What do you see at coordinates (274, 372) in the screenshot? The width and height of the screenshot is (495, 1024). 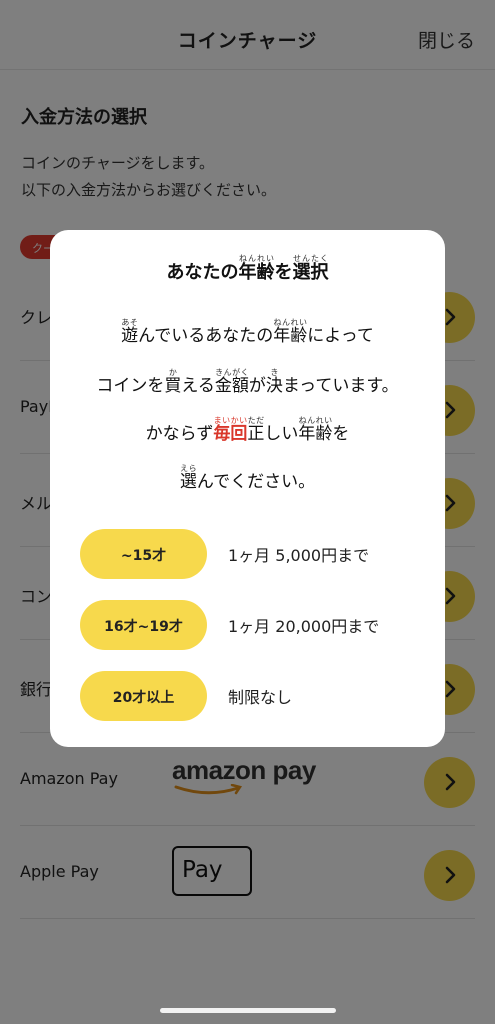 I see `furigana: き` at bounding box center [274, 372].